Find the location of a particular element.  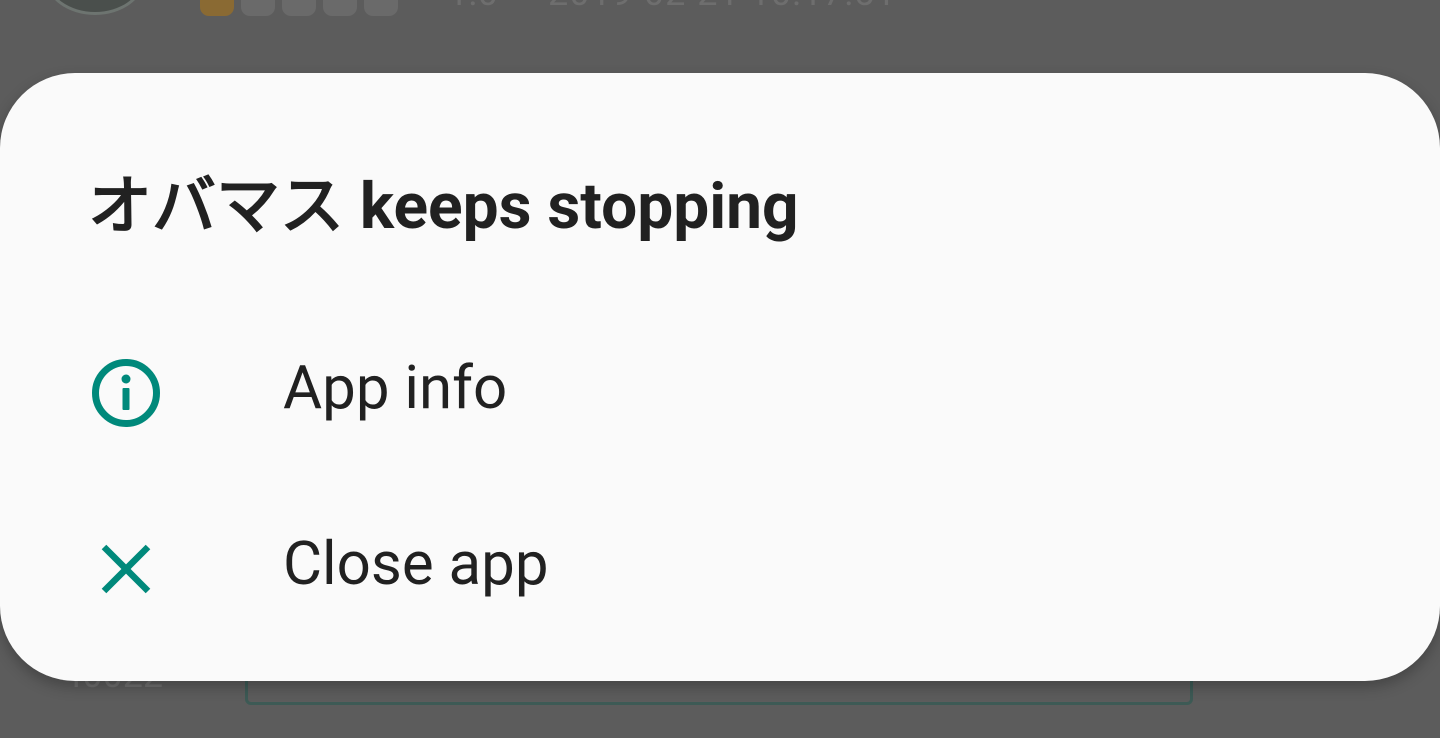

close-app-label: Close app is located at coordinates (416, 563).